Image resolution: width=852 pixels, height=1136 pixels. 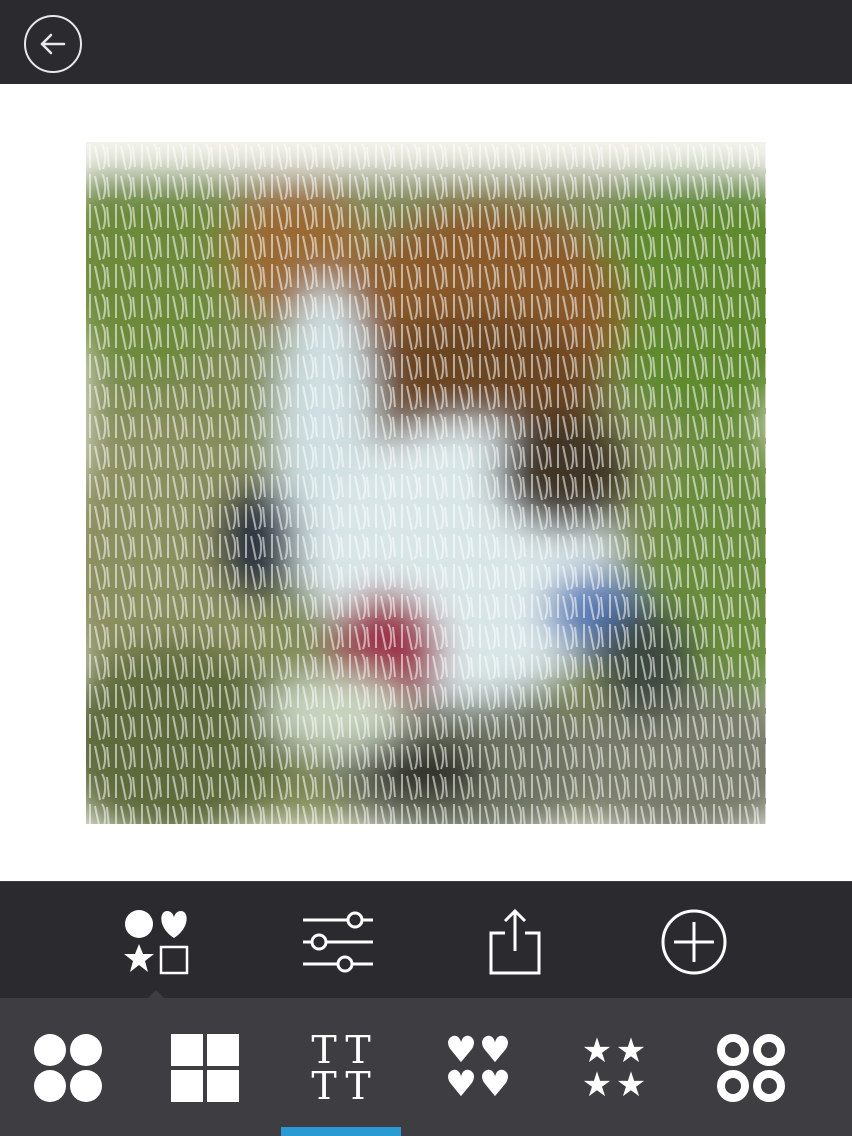 I want to click on shapes-tool-button, so click(x=157, y=942).